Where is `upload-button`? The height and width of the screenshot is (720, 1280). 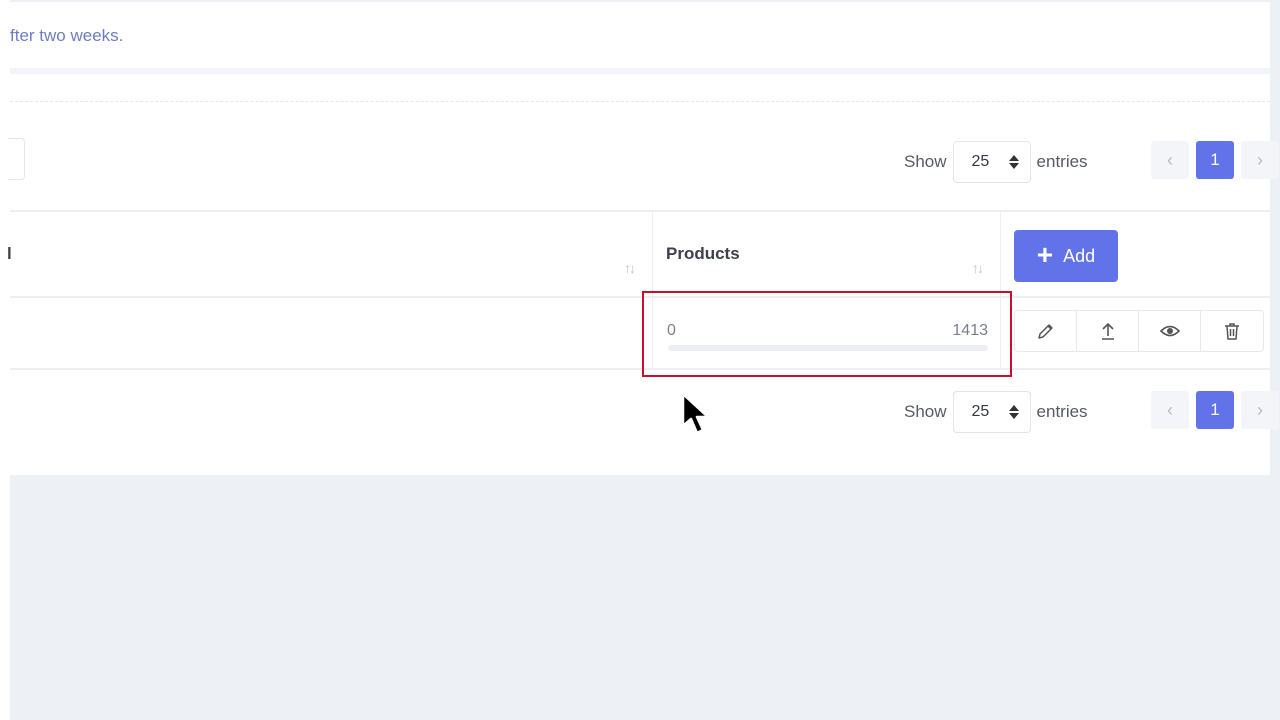 upload-button is located at coordinates (1108, 331).